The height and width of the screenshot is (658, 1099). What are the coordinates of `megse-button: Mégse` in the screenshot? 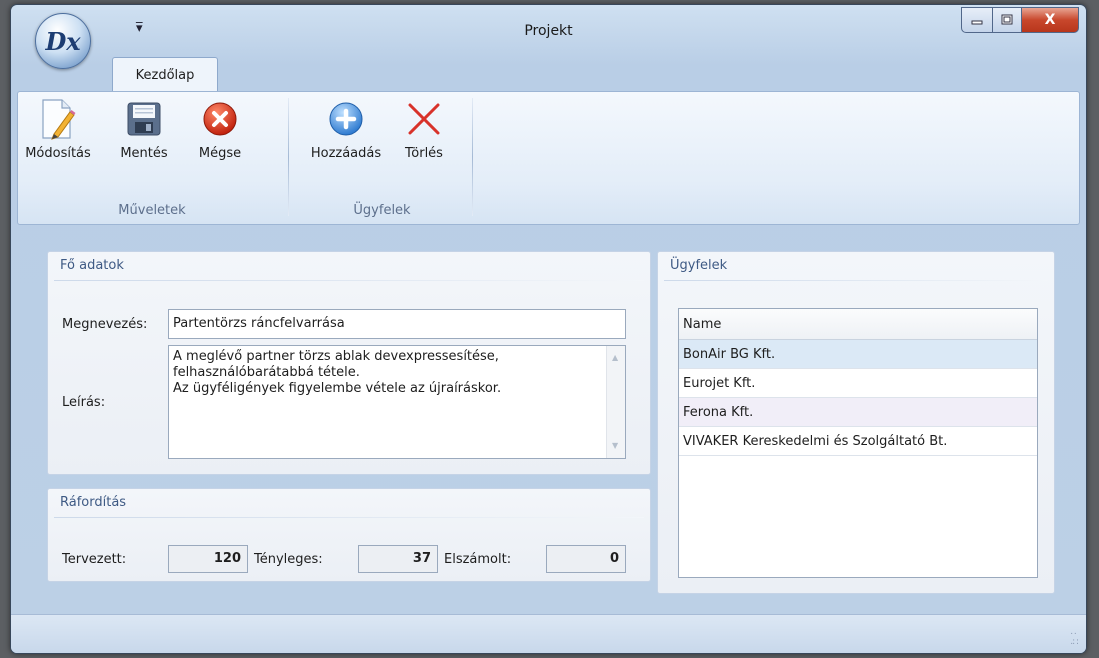 It's located at (220, 129).